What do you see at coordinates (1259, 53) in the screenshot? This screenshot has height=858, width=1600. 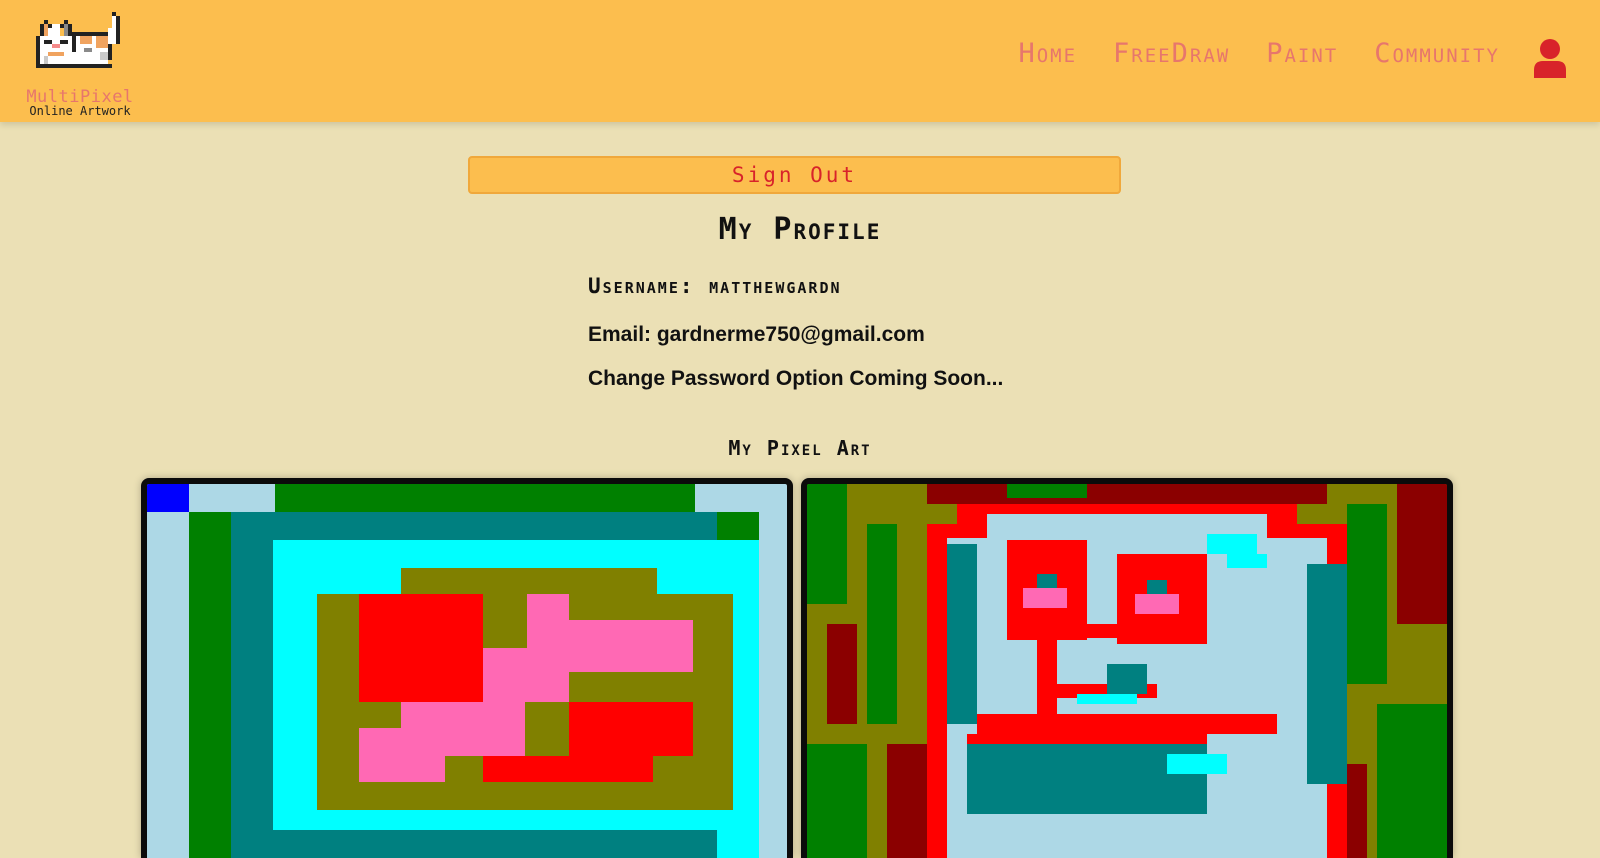 I see `main-nav: Home FreeDraw Paint Community` at bounding box center [1259, 53].